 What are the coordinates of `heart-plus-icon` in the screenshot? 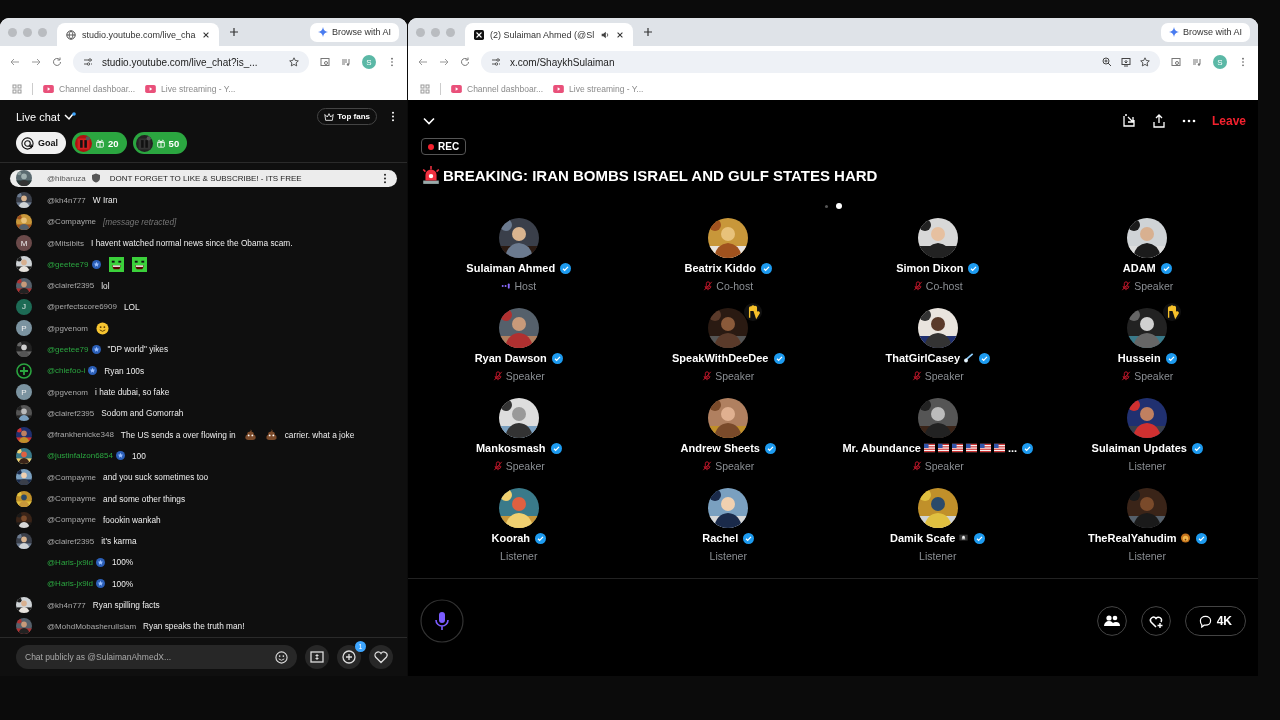 It's located at (1155, 621).